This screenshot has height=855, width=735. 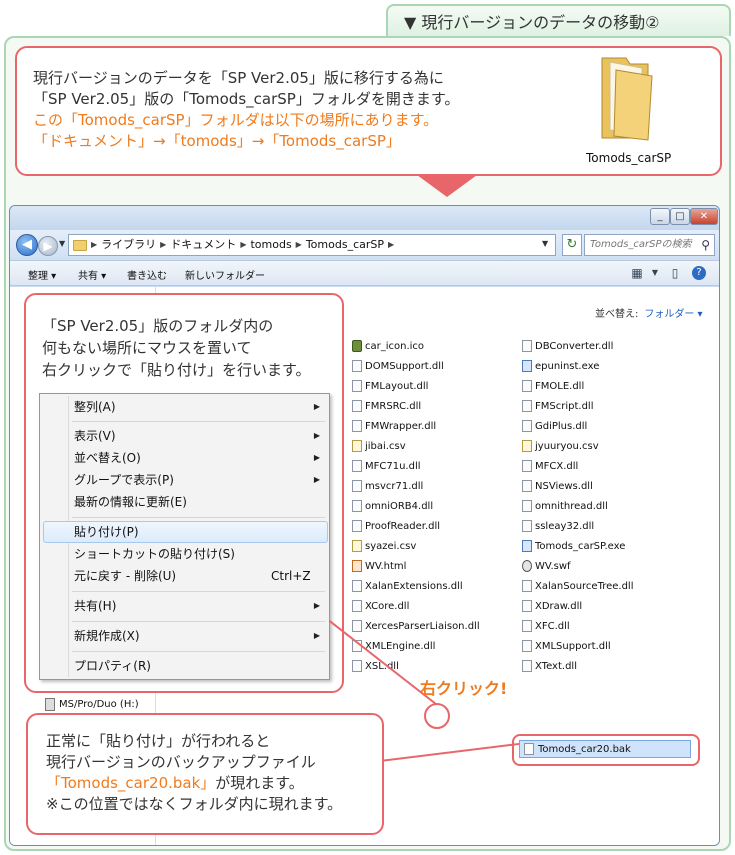 I want to click on search-input: Tomods_carSPの検索 ⚲, so click(x=649, y=245).